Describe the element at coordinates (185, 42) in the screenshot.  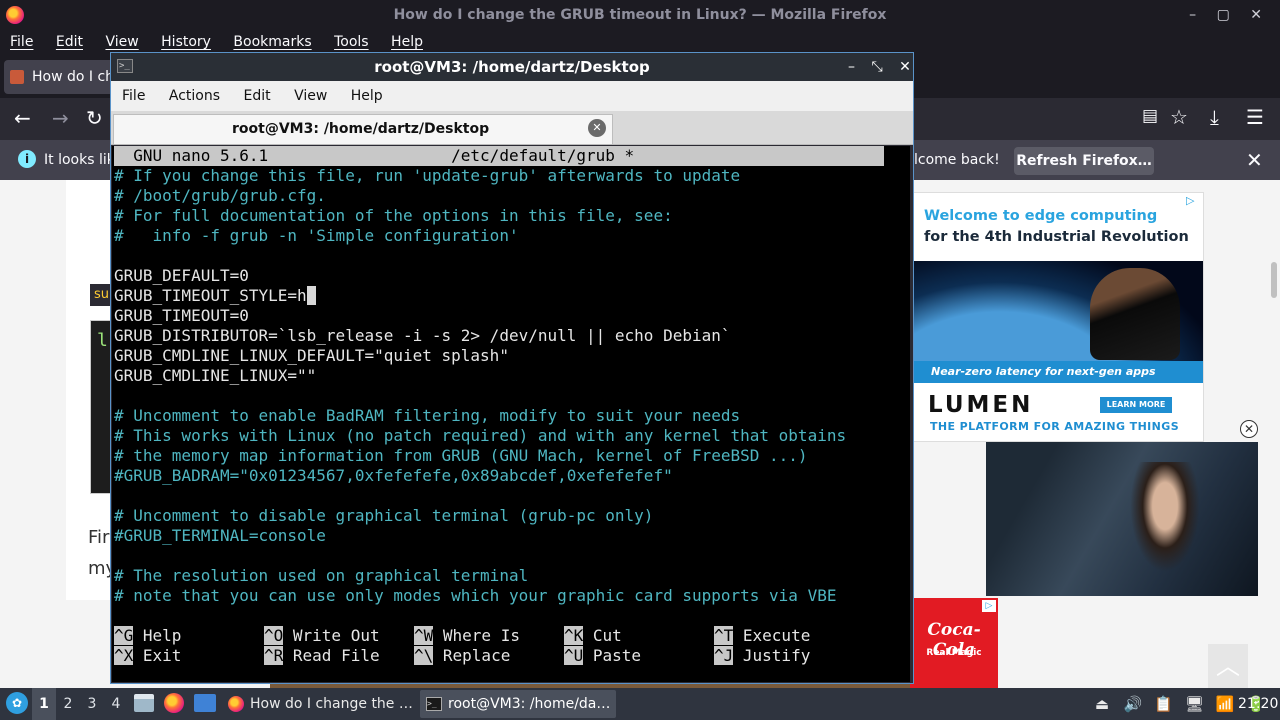
I see `menu-history: History` at that location.